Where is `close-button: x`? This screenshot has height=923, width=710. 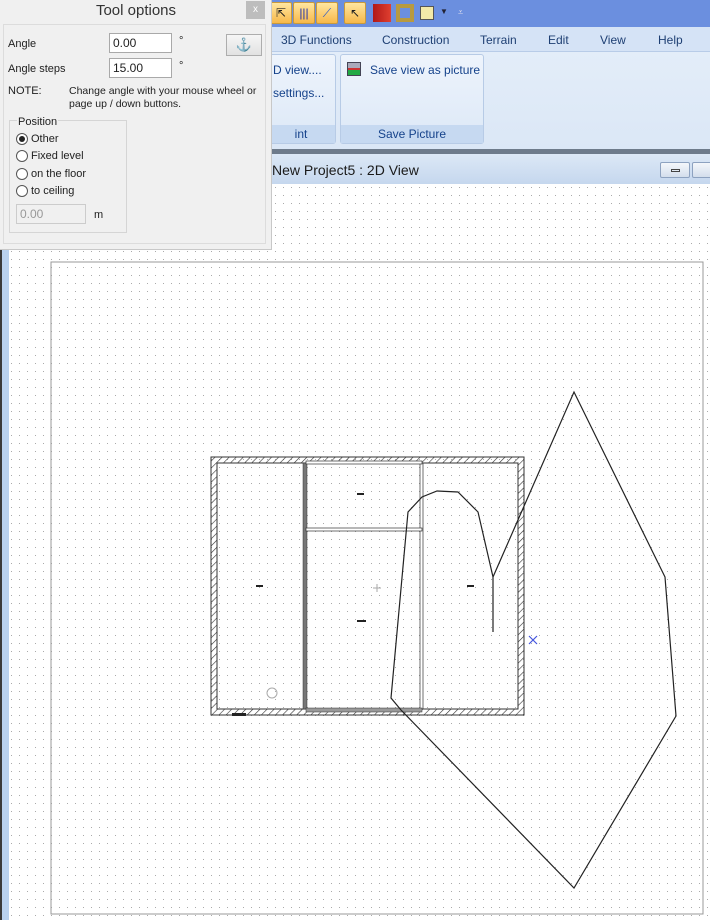 close-button: x is located at coordinates (255, 10).